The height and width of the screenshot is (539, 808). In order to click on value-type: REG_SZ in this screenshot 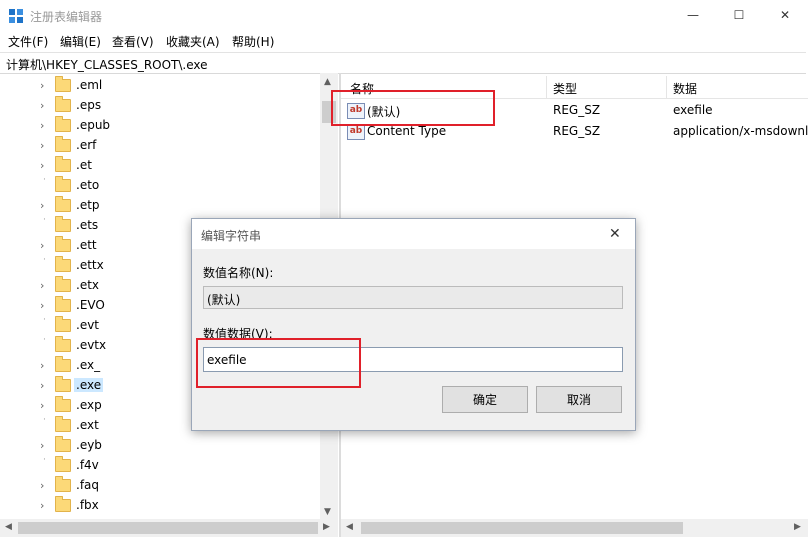, I will do `click(577, 110)`.